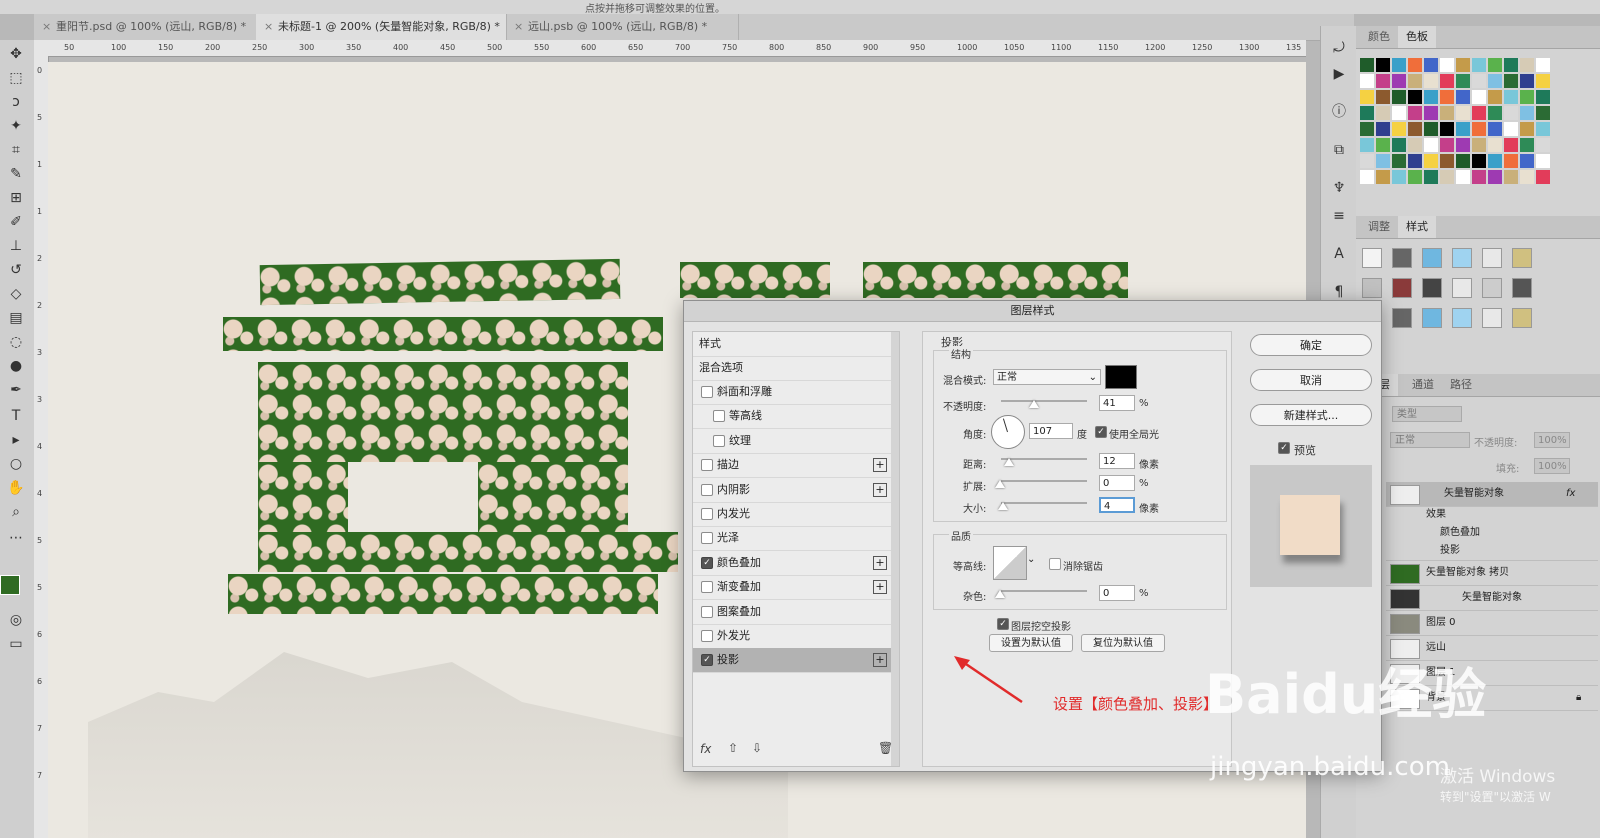  What do you see at coordinates (1552, 440) in the screenshot?
I see `layer-opacity-field: 100%` at bounding box center [1552, 440].